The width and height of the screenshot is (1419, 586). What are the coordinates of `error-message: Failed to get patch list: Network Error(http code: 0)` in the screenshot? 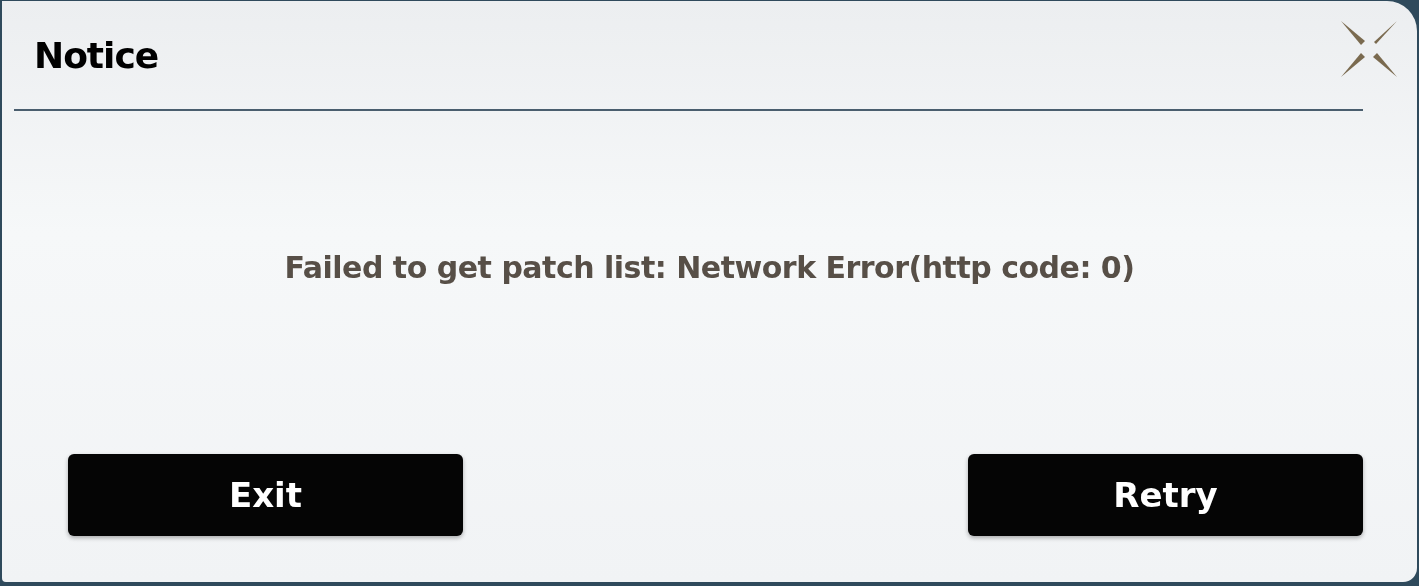 It's located at (709, 267).